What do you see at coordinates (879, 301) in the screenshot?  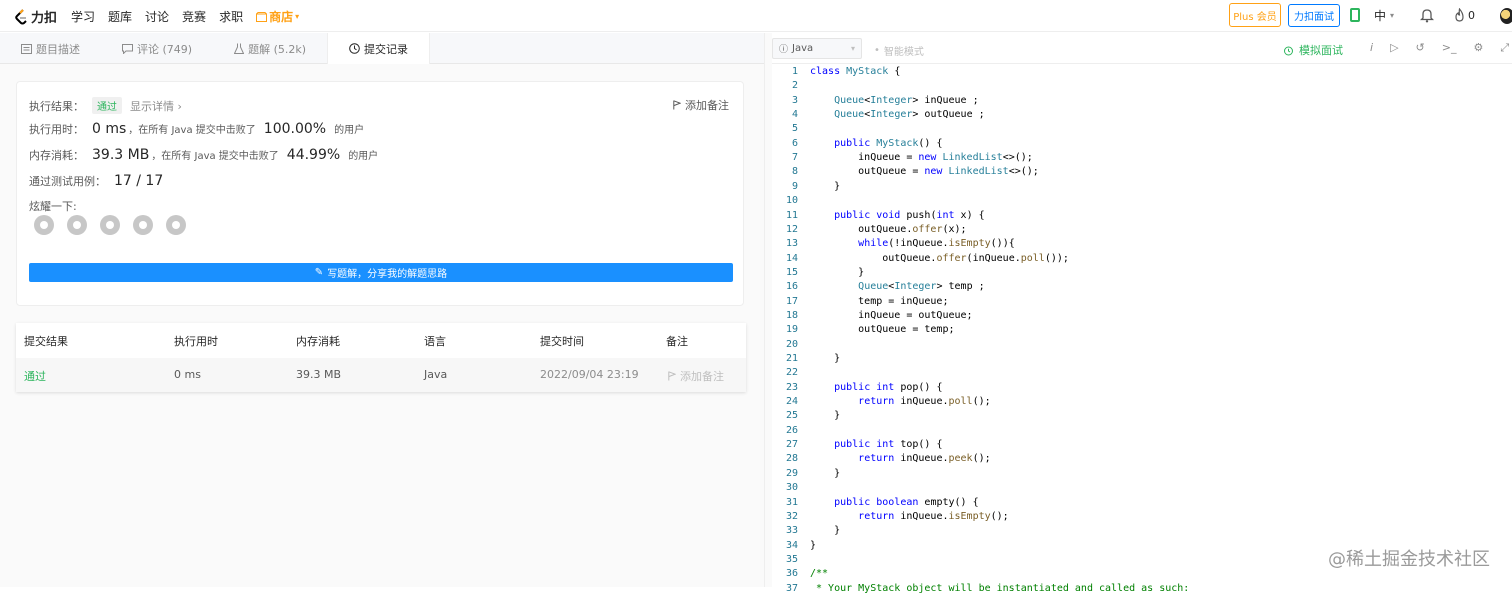 I see `code-line: temp = inQueue;` at bounding box center [879, 301].